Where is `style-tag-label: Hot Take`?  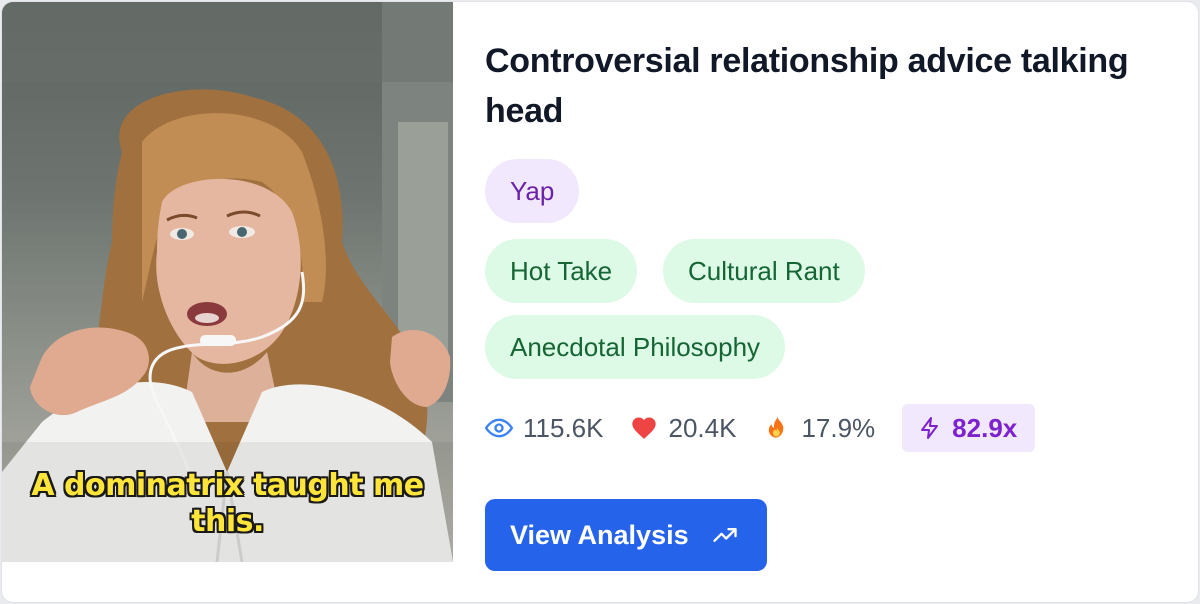
style-tag-label: Hot Take is located at coordinates (561, 270).